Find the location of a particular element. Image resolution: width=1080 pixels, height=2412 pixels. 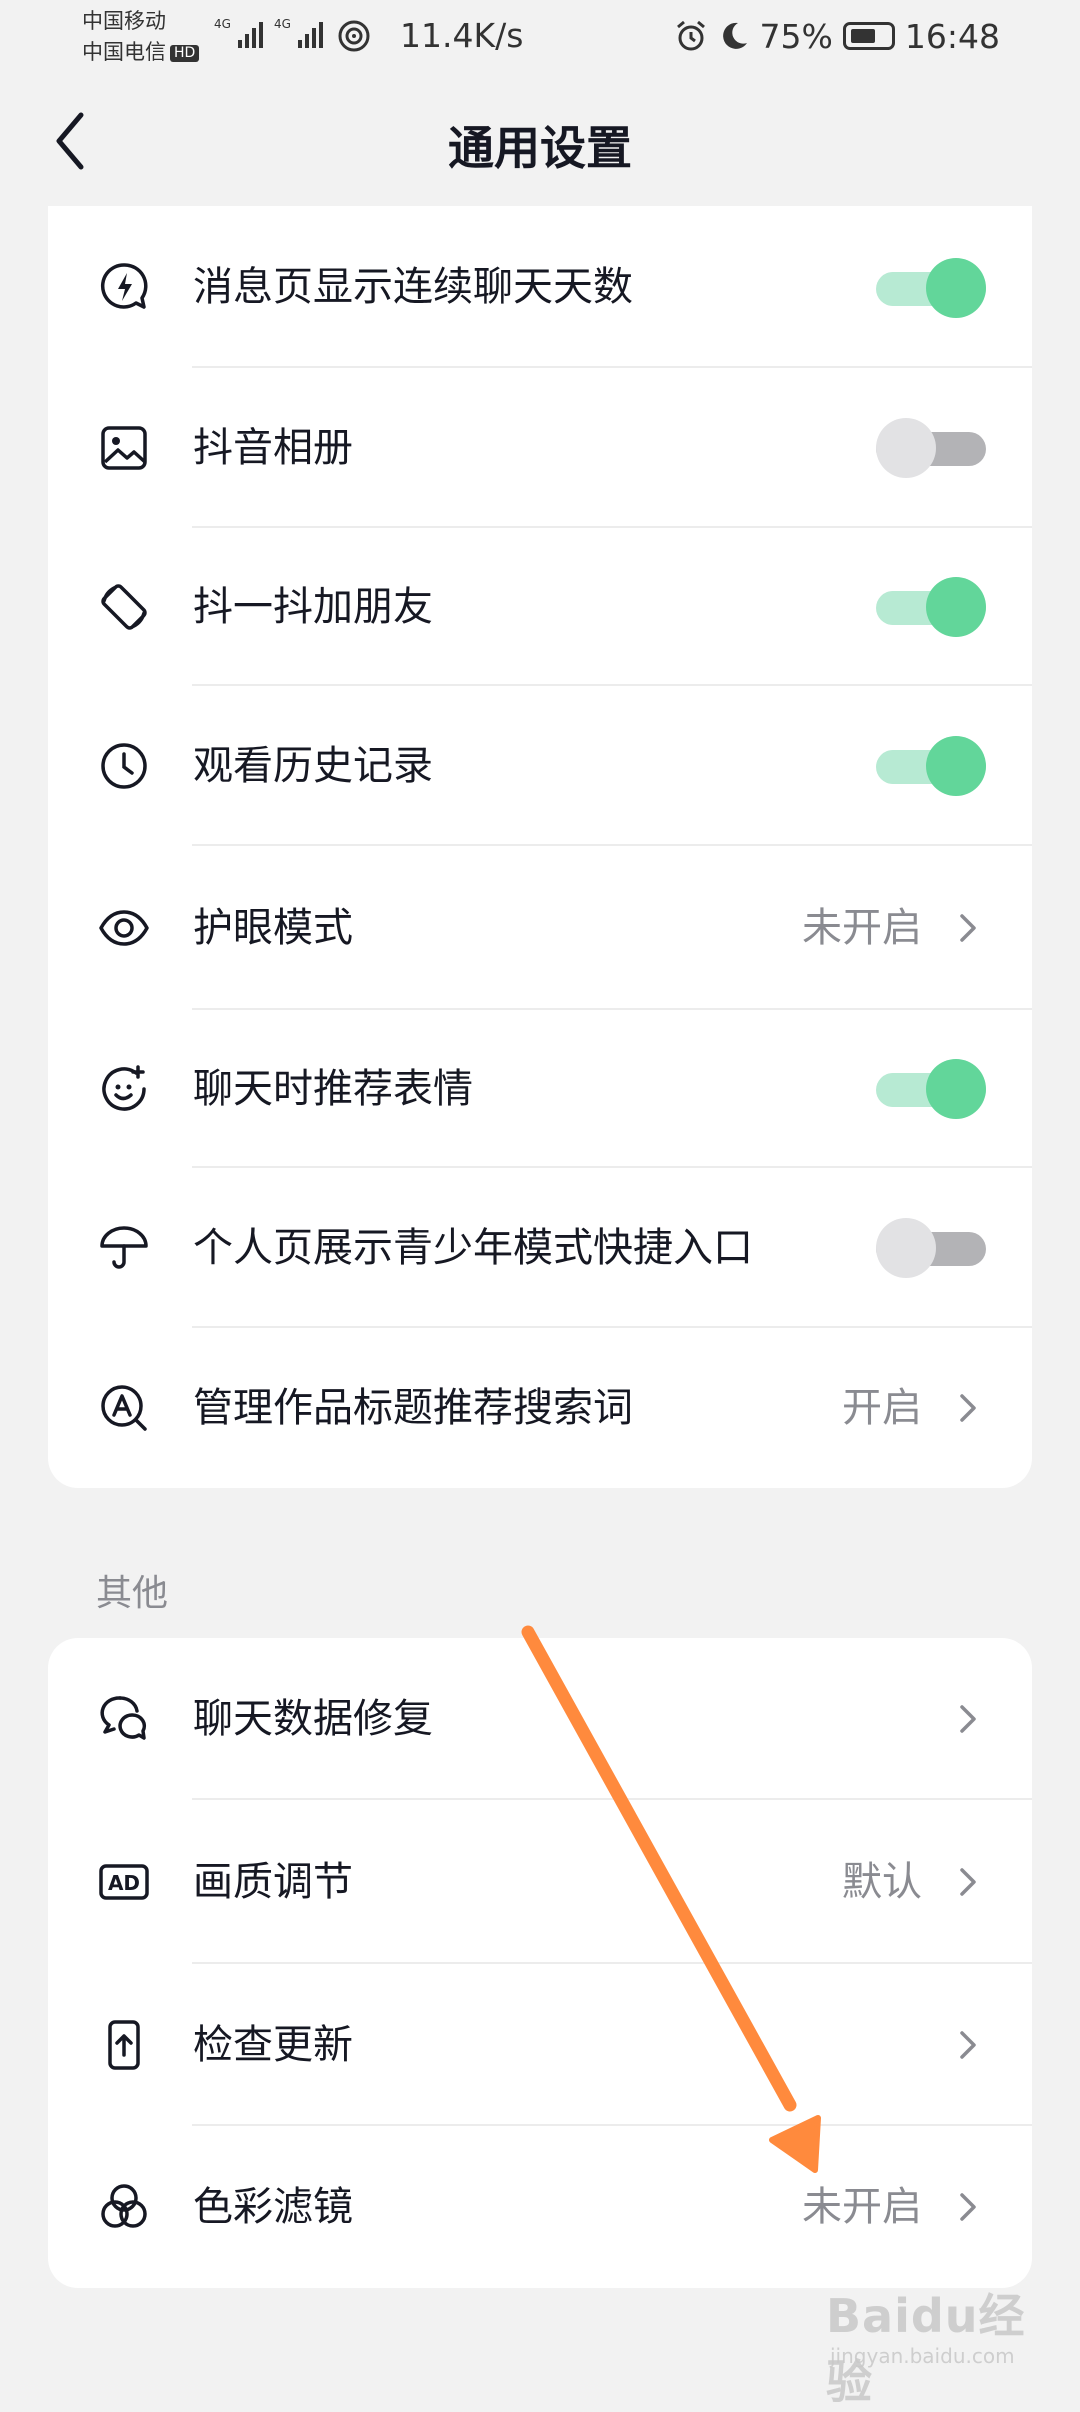

ad-icon: AD is located at coordinates (124, 1882).